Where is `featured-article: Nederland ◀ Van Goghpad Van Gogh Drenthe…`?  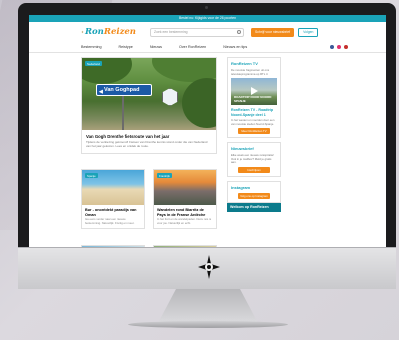 featured-article: Nederland ◀ Van Goghpad Van Gogh Drenthe… is located at coordinates (149, 105).